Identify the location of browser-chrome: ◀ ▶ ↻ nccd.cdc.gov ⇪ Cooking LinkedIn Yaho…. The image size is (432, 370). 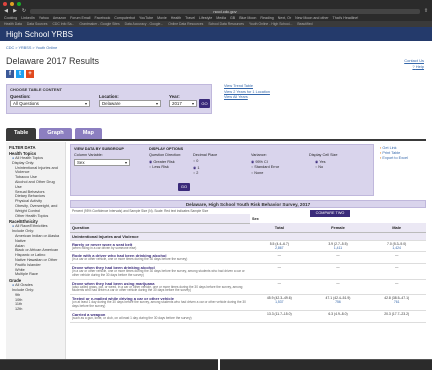
(216, 10).